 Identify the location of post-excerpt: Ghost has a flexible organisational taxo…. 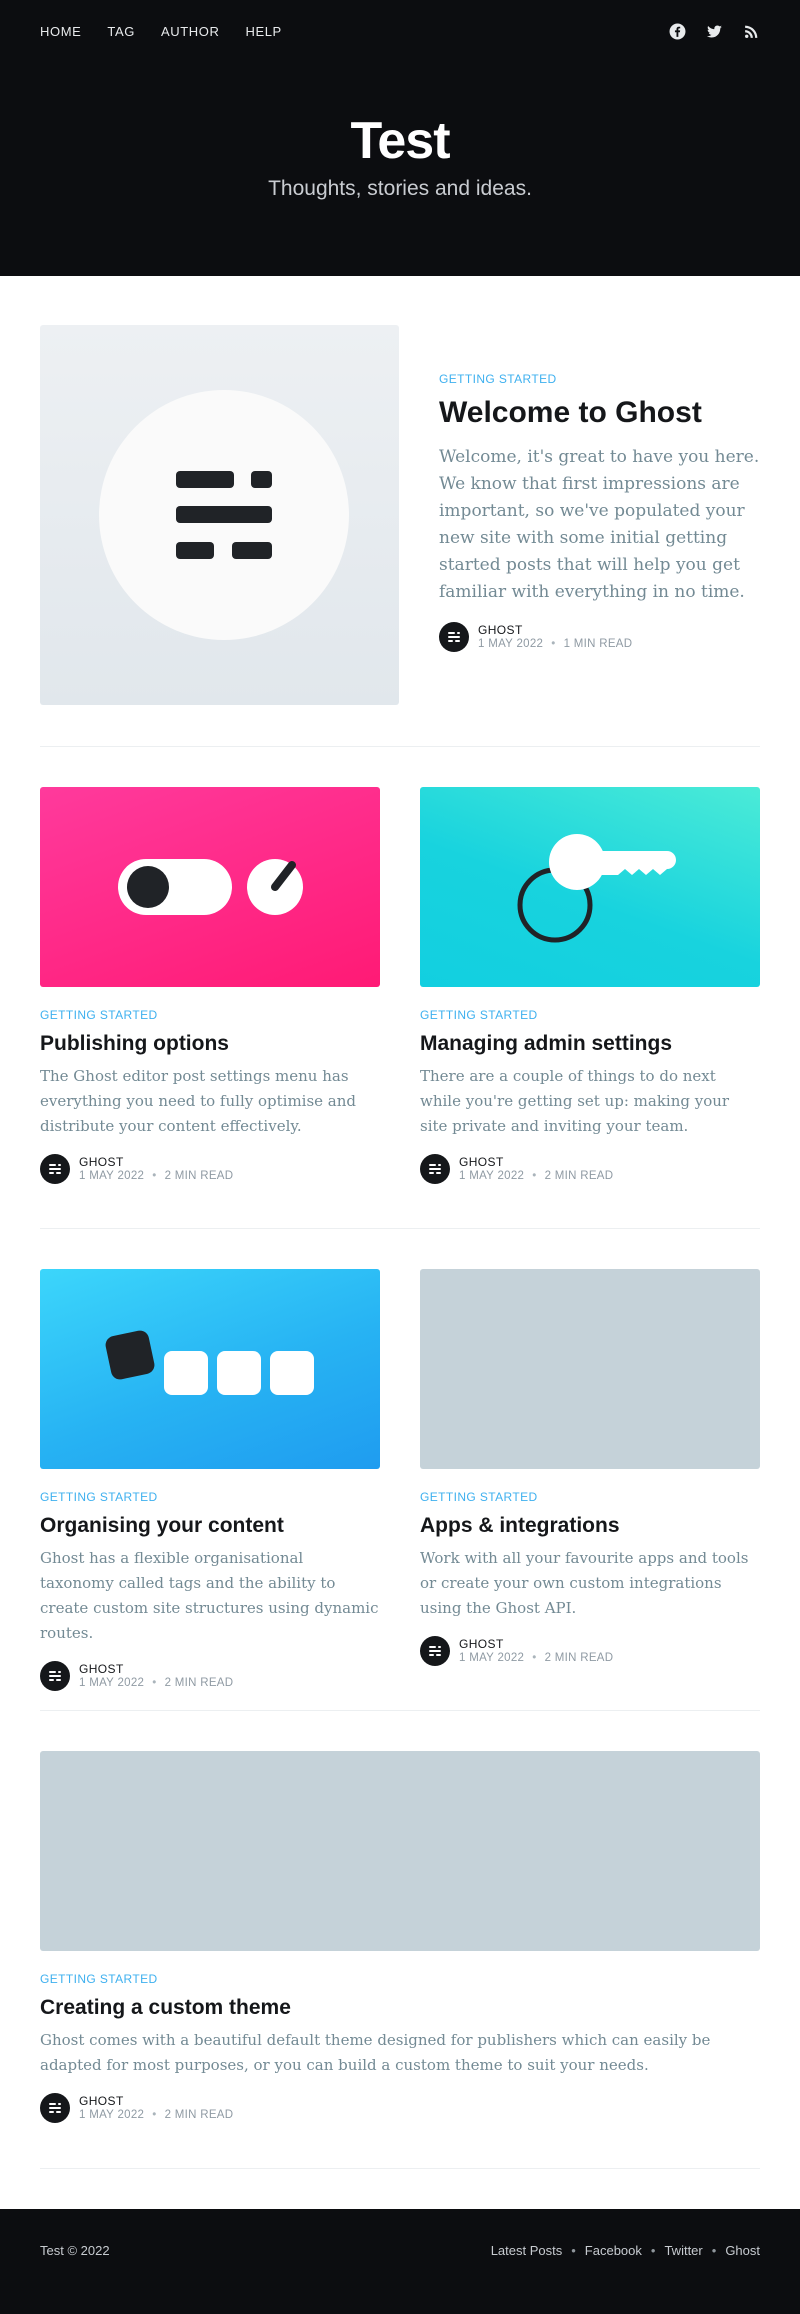
(210, 1596).